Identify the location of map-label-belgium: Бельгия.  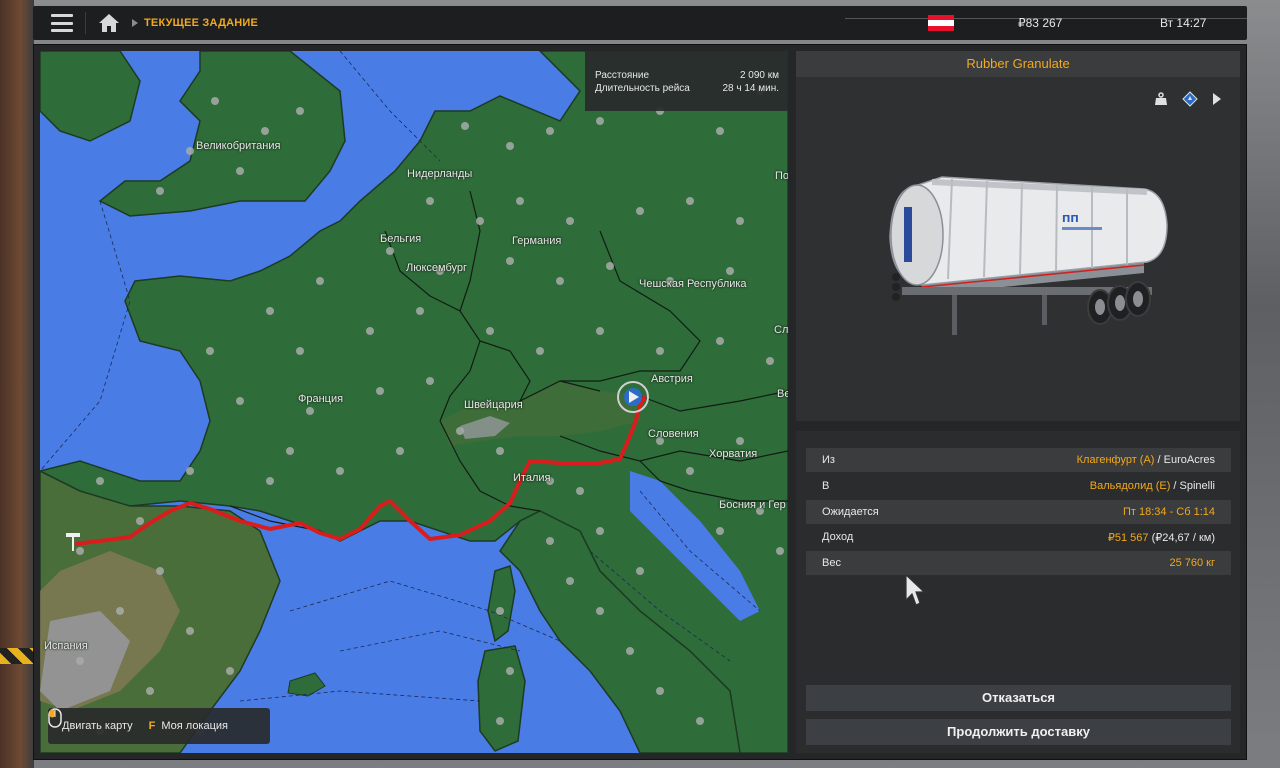
(401, 239).